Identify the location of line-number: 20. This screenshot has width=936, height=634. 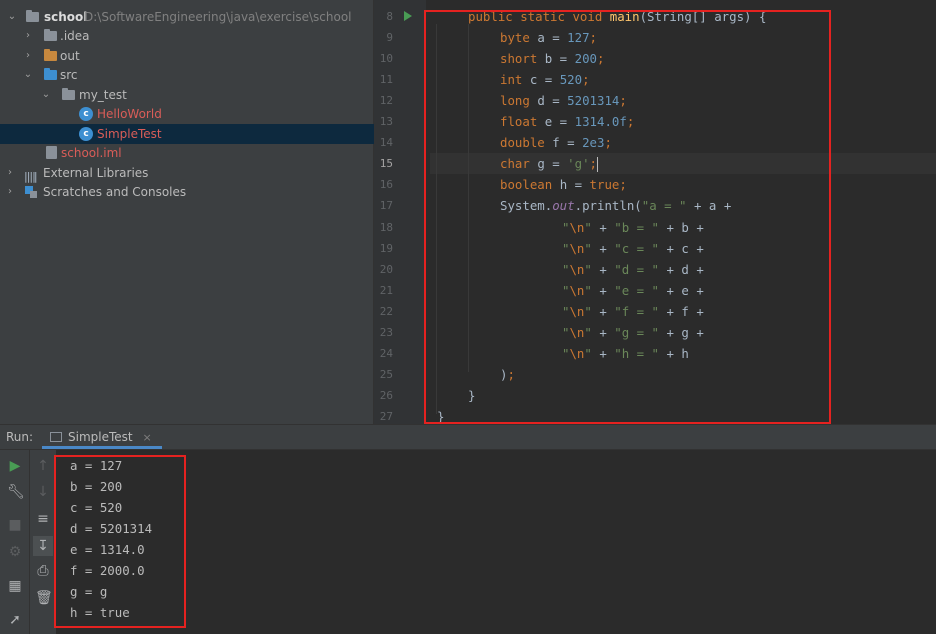
(383, 269).